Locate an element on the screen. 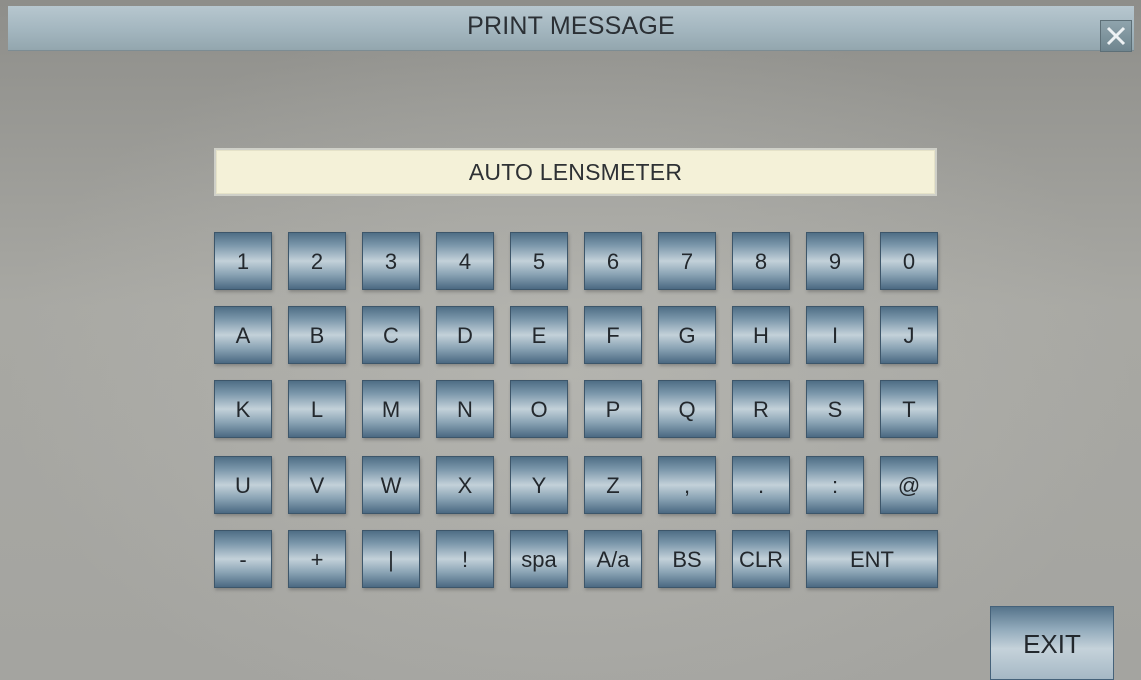 The width and height of the screenshot is (1141, 680). exit-button: EXIT is located at coordinates (1052, 643).